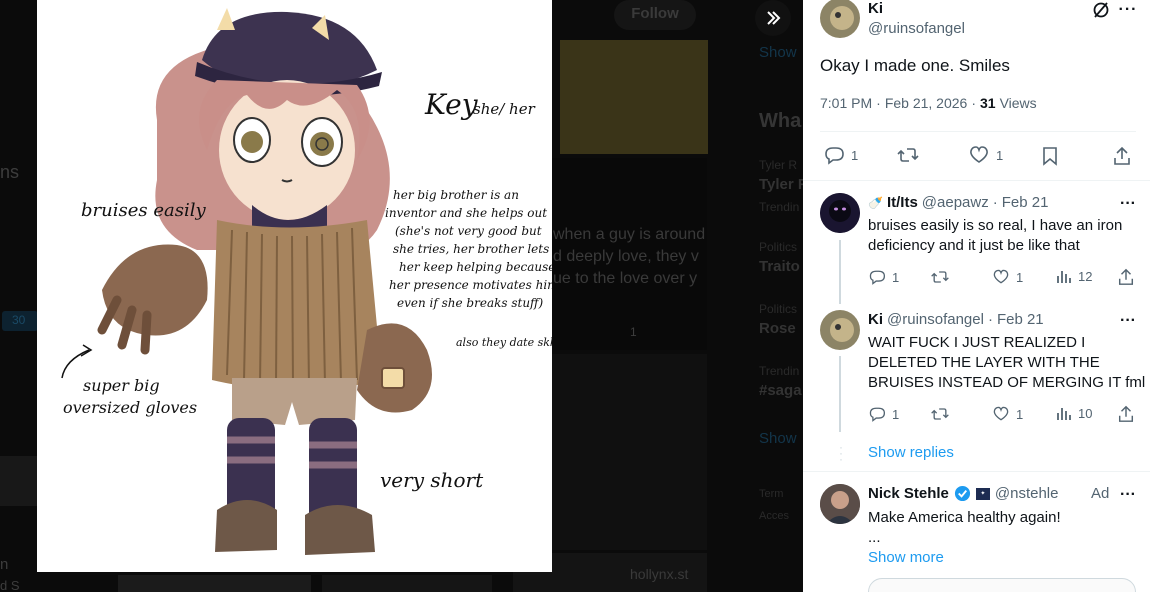 The width and height of the screenshot is (1150, 592). I want to click on background-block, so click(20, 481).